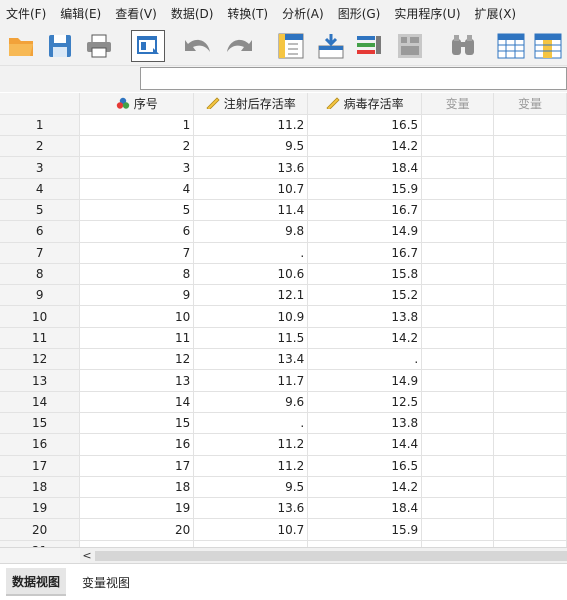 Image resolution: width=567 pixels, height=600 pixels. I want to click on print-icon, so click(99, 46).